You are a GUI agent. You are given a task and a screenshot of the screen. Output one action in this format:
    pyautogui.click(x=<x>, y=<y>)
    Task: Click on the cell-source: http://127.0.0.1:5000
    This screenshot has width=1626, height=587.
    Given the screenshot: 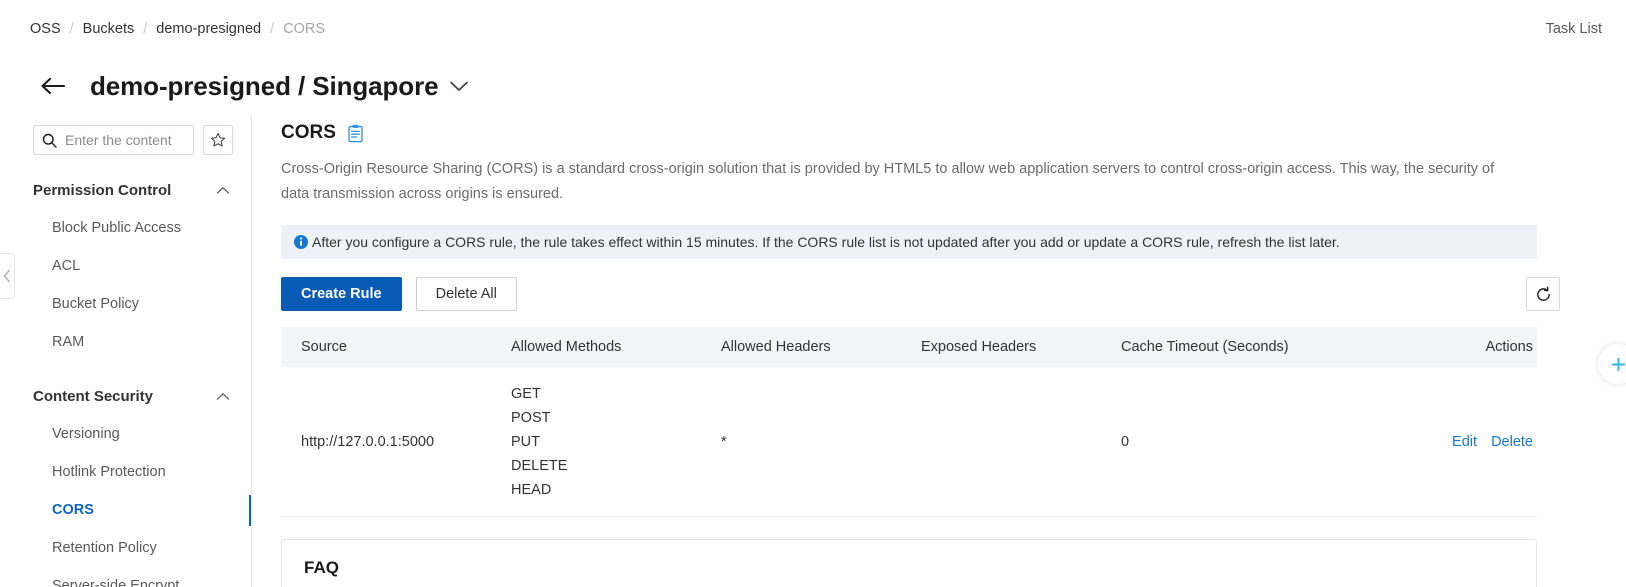 What is the action you would take?
    pyautogui.click(x=368, y=441)
    